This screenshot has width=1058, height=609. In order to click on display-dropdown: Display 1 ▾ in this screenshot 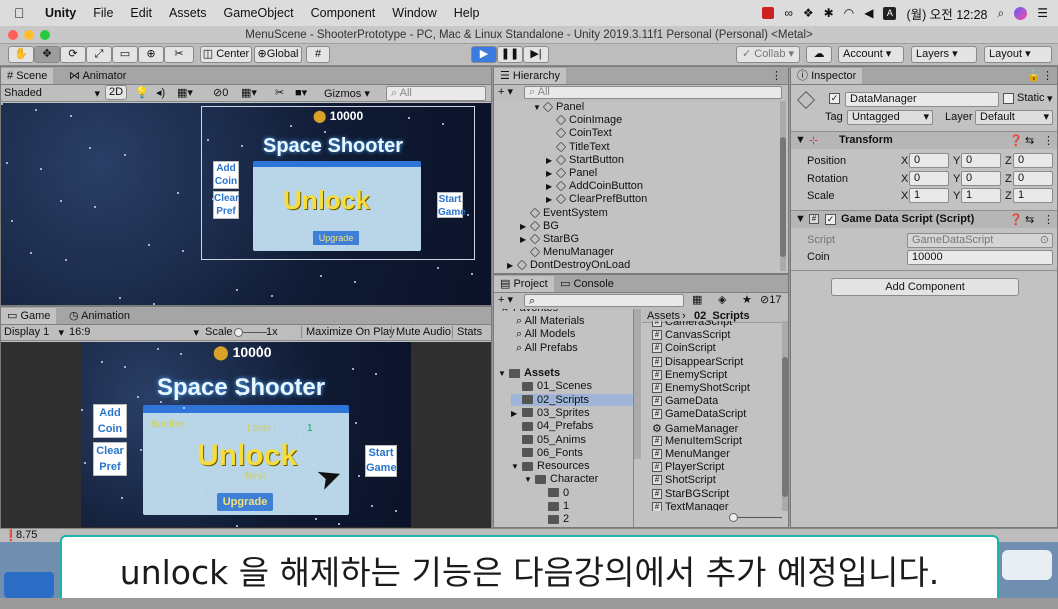, I will do `click(34, 332)`.